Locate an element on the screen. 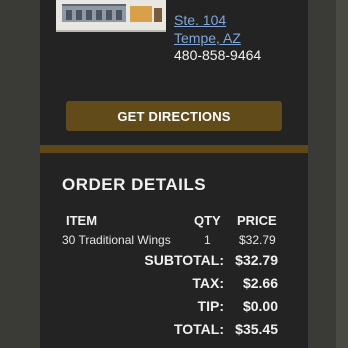  order-details-title: ORDER DETAILS is located at coordinates (134, 184).